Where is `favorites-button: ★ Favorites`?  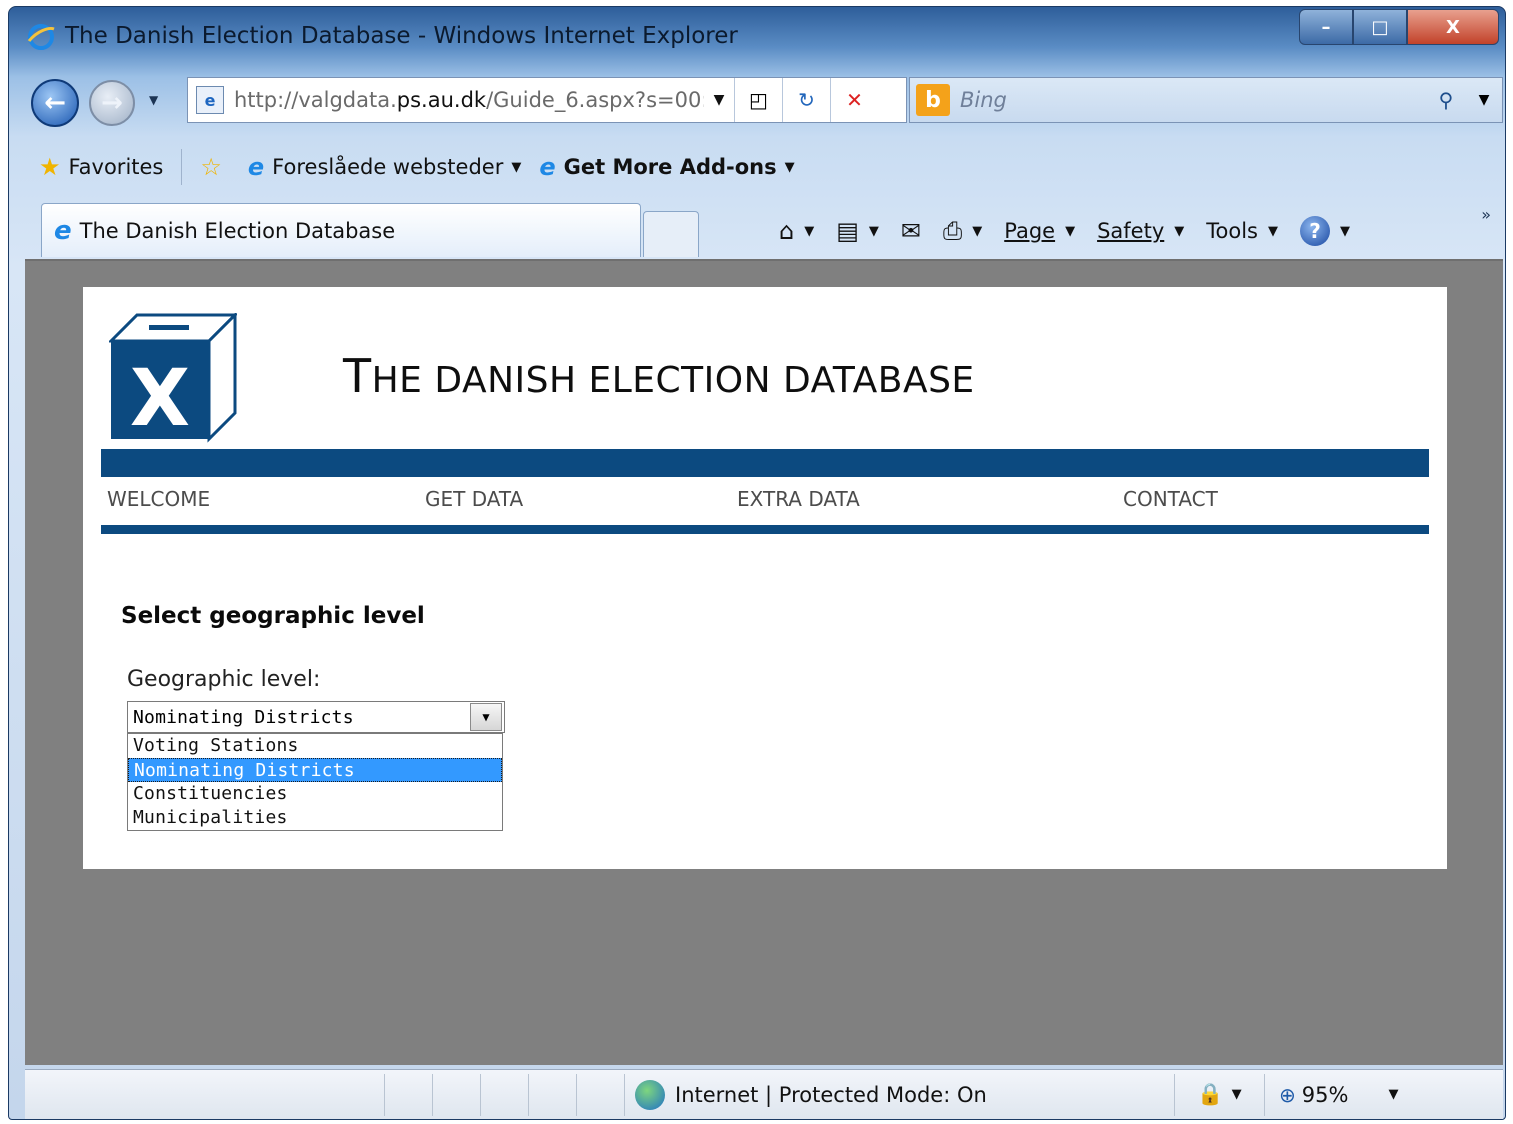 favorites-button: ★ Favorites is located at coordinates (101, 167).